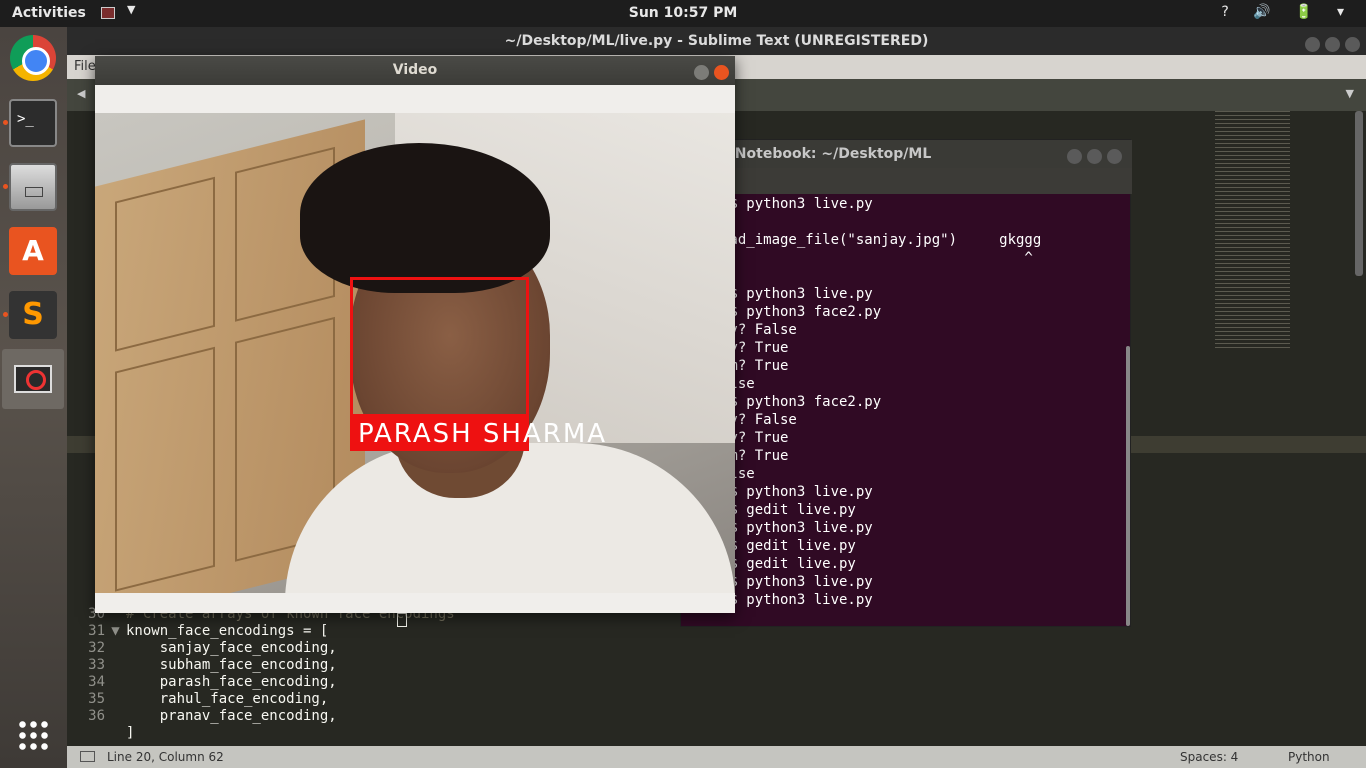 The height and width of the screenshot is (768, 1366). What do you see at coordinates (1359, 193) in the screenshot?
I see `editor-scrollbar` at bounding box center [1359, 193].